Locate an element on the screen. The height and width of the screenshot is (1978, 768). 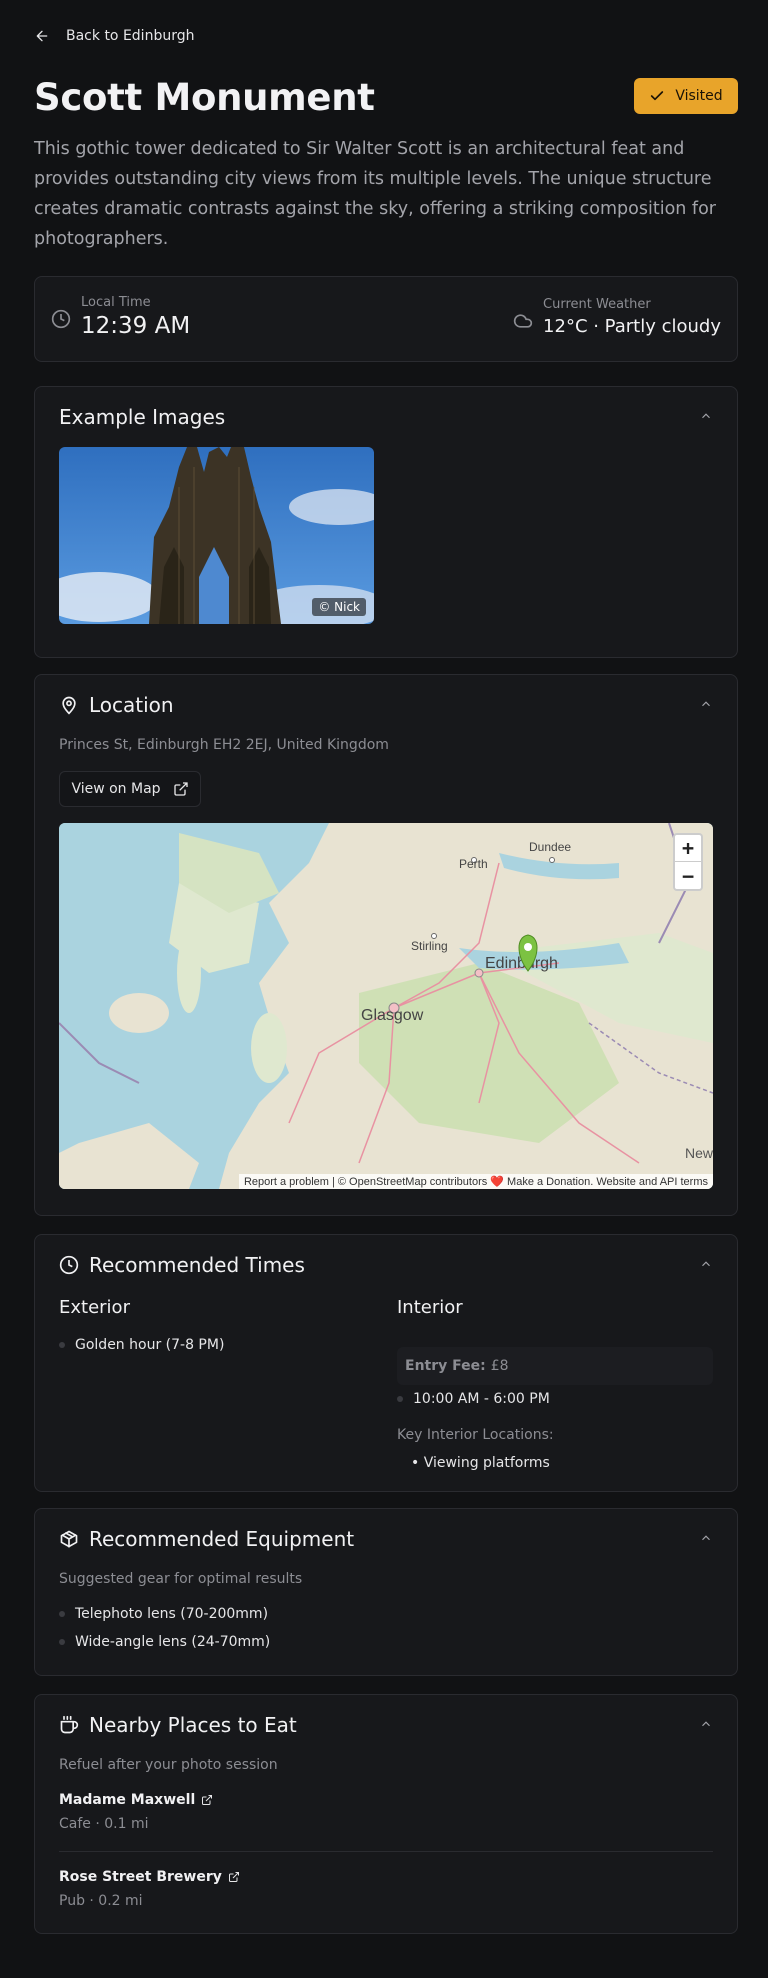
place-meta: Cafe · 0.1 mi is located at coordinates (104, 1824).